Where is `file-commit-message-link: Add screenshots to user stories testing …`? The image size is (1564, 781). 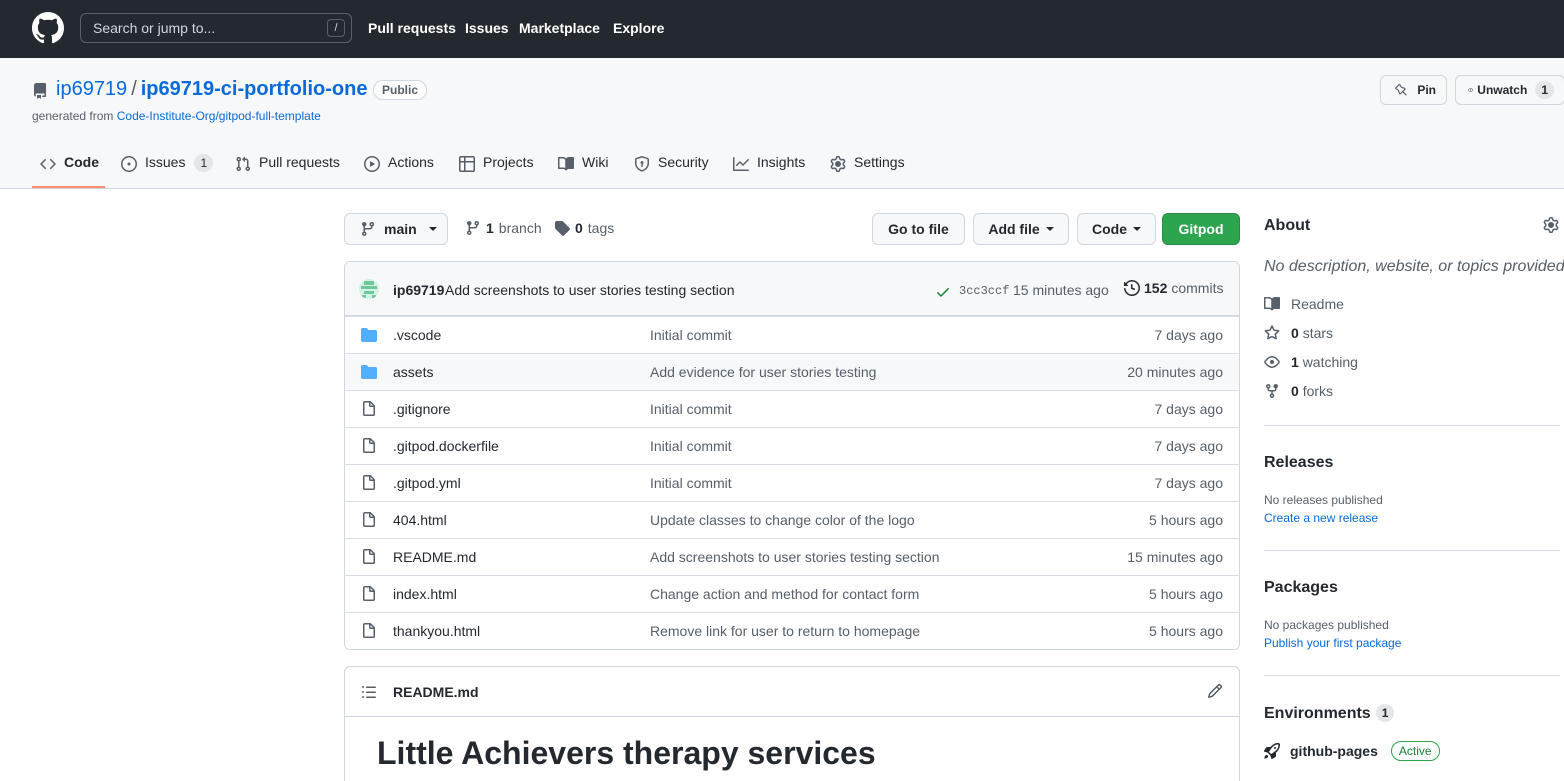
file-commit-message-link: Add screenshots to user stories testing … is located at coordinates (794, 557).